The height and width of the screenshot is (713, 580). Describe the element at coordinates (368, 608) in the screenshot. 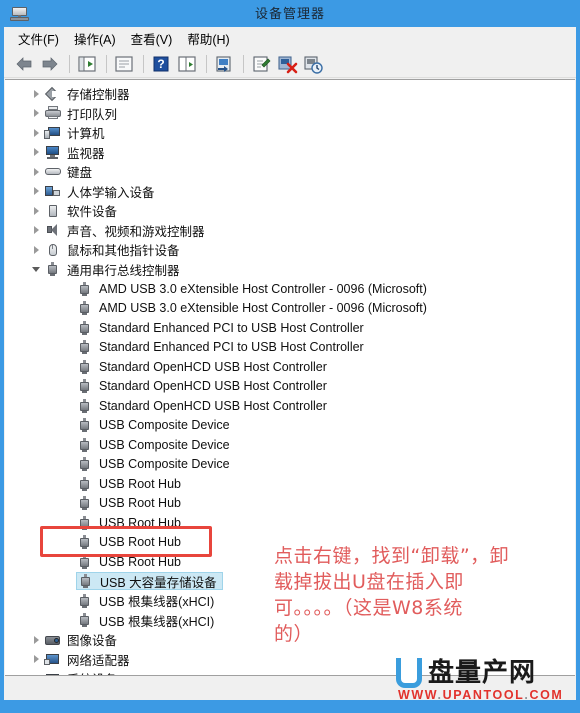

I see `annotation-line-3: 可。。。。（这是W8系统` at that location.